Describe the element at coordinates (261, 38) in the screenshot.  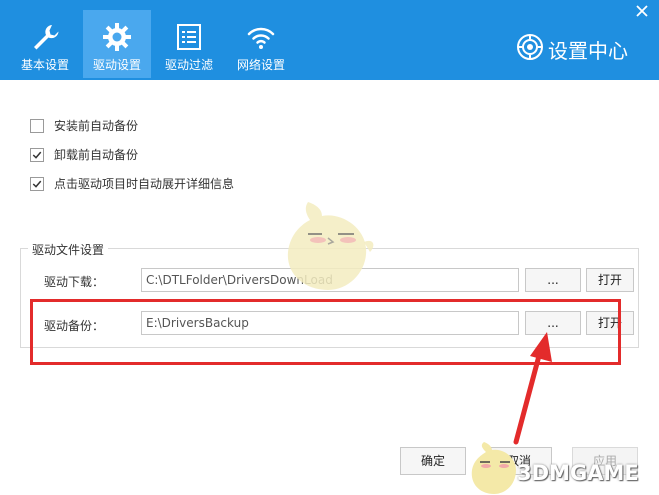
I see `wifi-icon` at that location.